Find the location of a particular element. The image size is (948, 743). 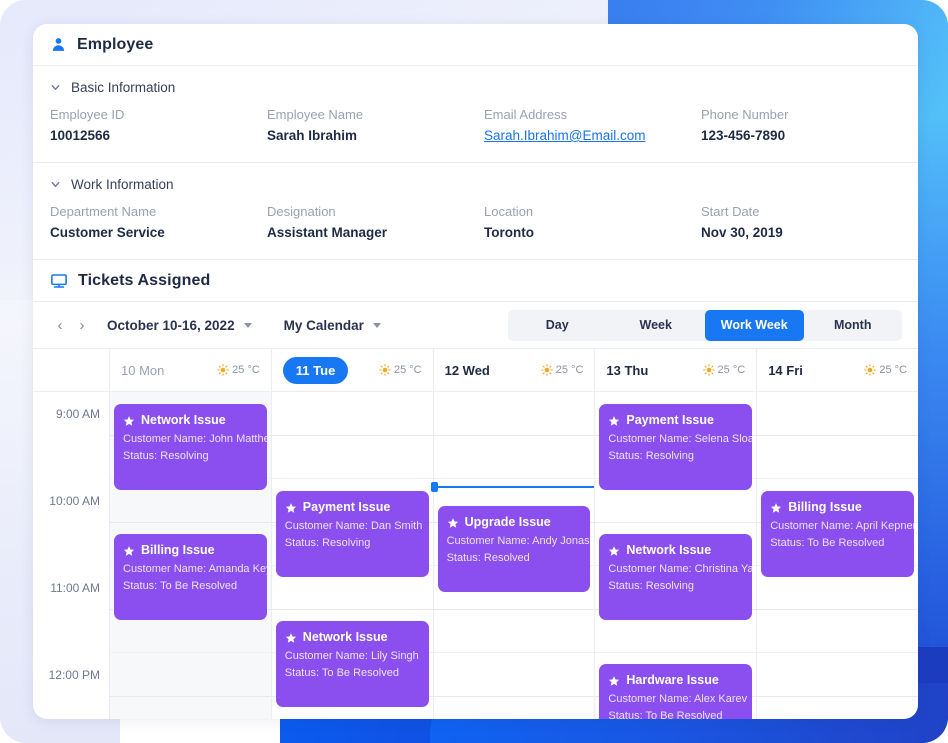

time-gutter-header is located at coordinates (71, 370).